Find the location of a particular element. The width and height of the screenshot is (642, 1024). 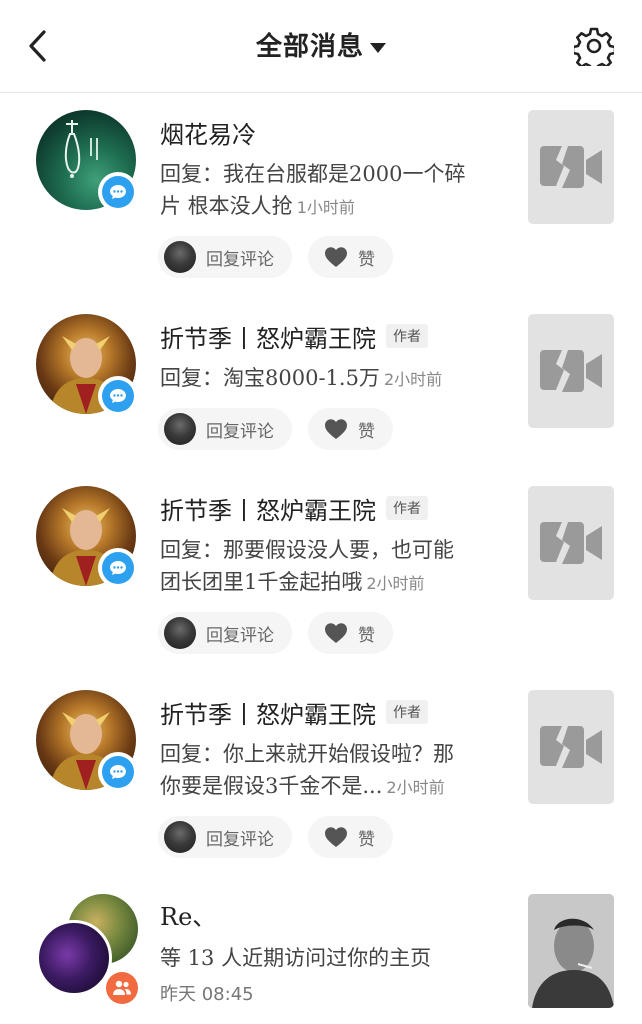

gear-icon is located at coordinates (594, 46).